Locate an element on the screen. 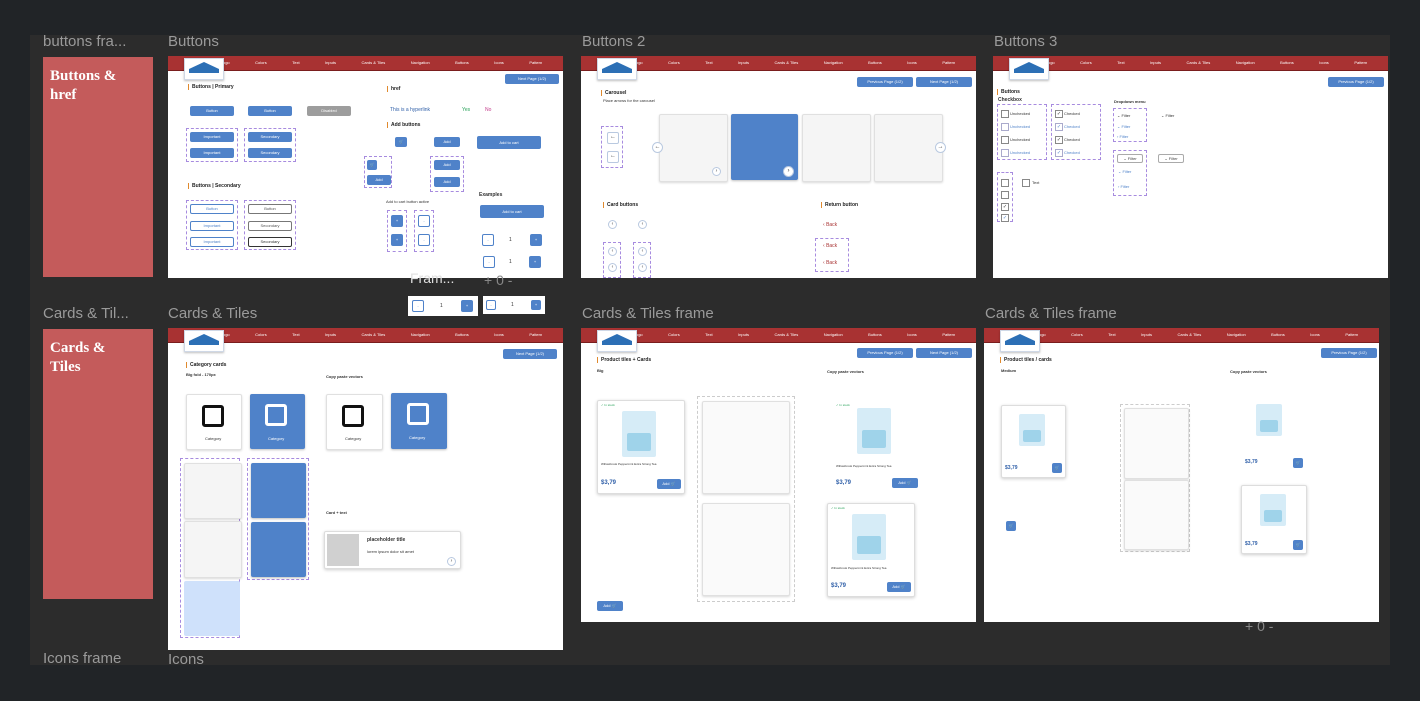 This screenshot has height=701, width=1420. tile is located at coordinates (213, 491).